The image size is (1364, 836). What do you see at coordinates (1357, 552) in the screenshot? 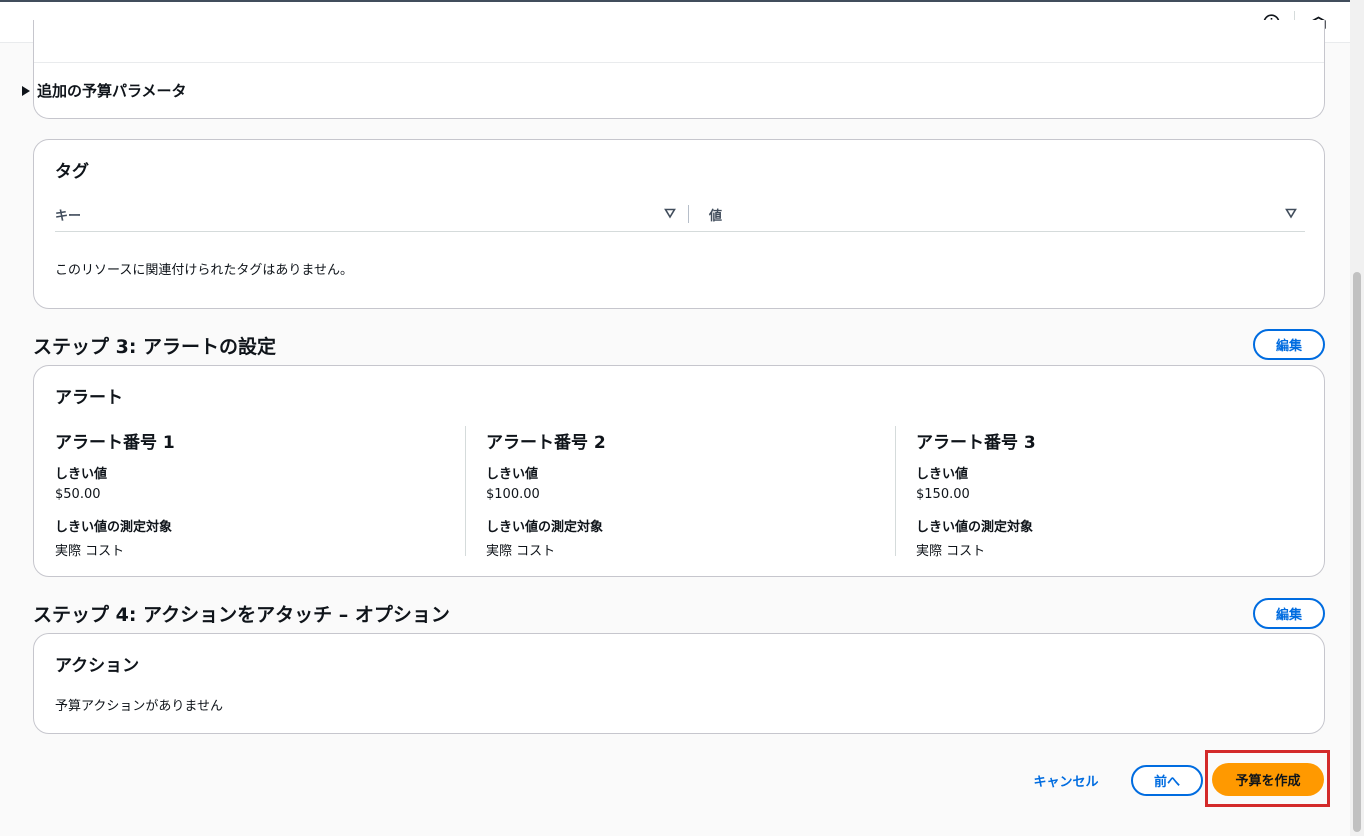
I see `scrollbar-thumb` at bounding box center [1357, 552].